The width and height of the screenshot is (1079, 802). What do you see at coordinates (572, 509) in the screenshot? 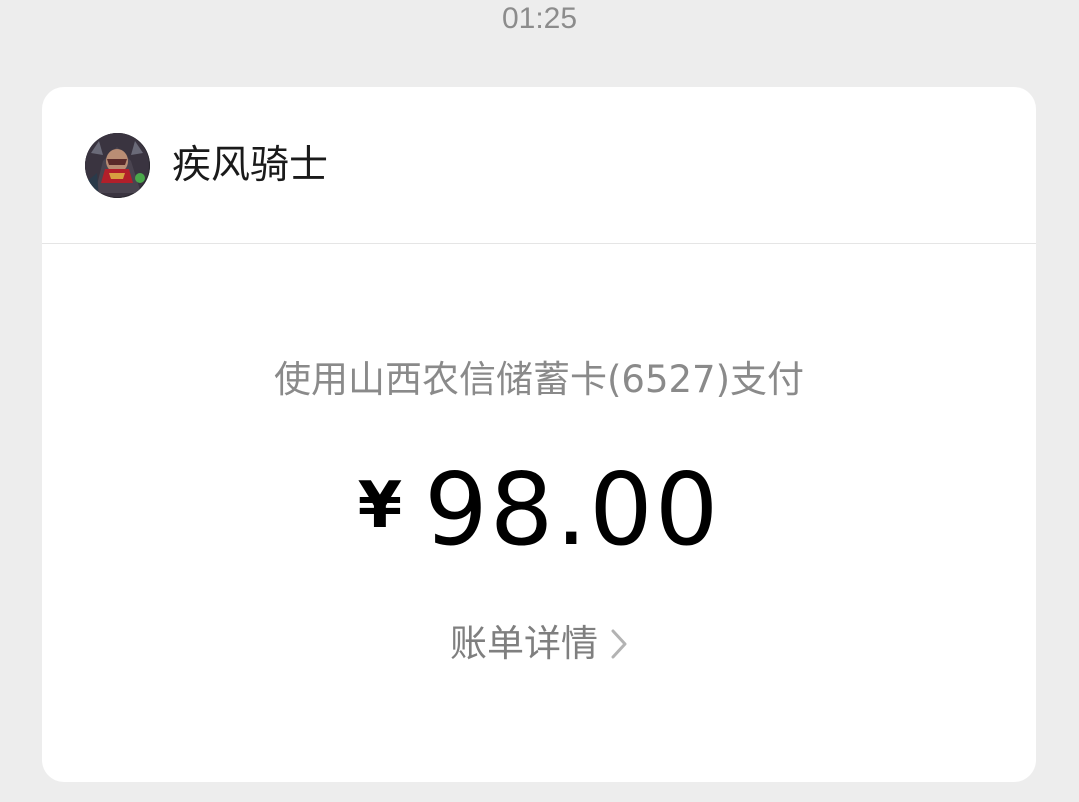
I see `payment-amount: 98.00` at bounding box center [572, 509].